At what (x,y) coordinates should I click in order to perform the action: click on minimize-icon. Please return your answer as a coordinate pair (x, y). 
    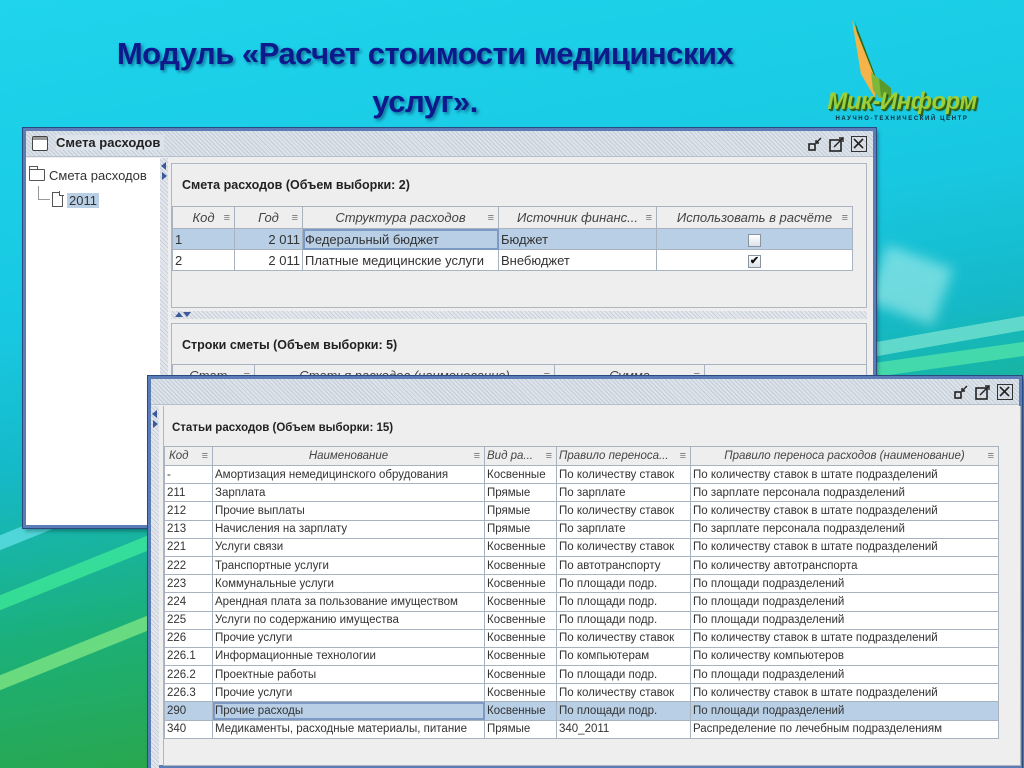
    Looking at the image, I should click on (815, 144).